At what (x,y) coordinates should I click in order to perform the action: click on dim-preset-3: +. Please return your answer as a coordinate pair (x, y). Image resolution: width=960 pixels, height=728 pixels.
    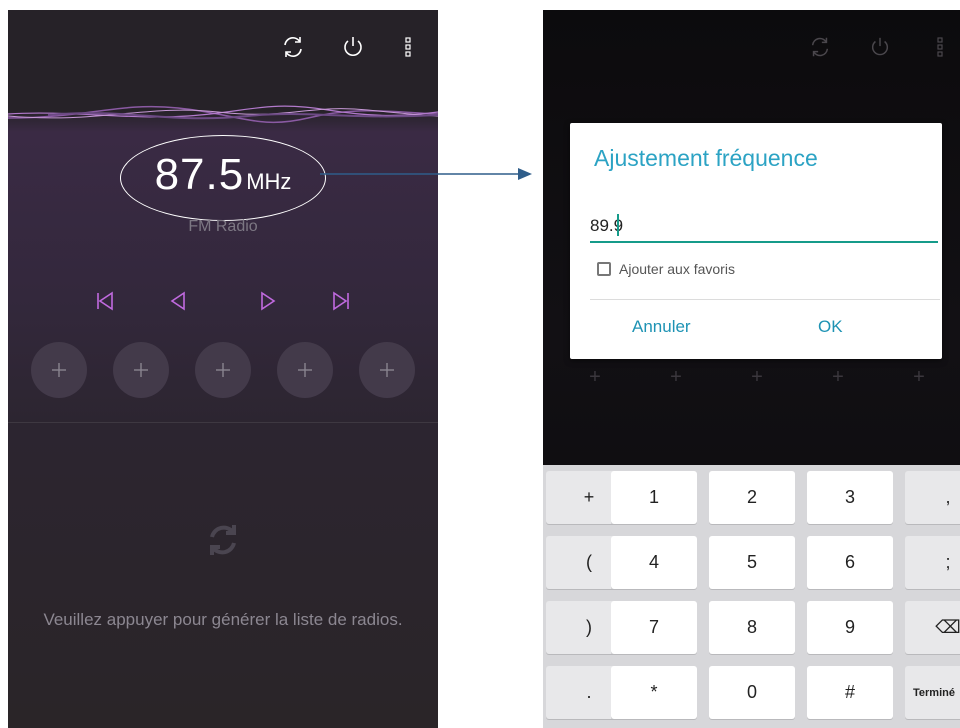
    Looking at the image, I should click on (757, 377).